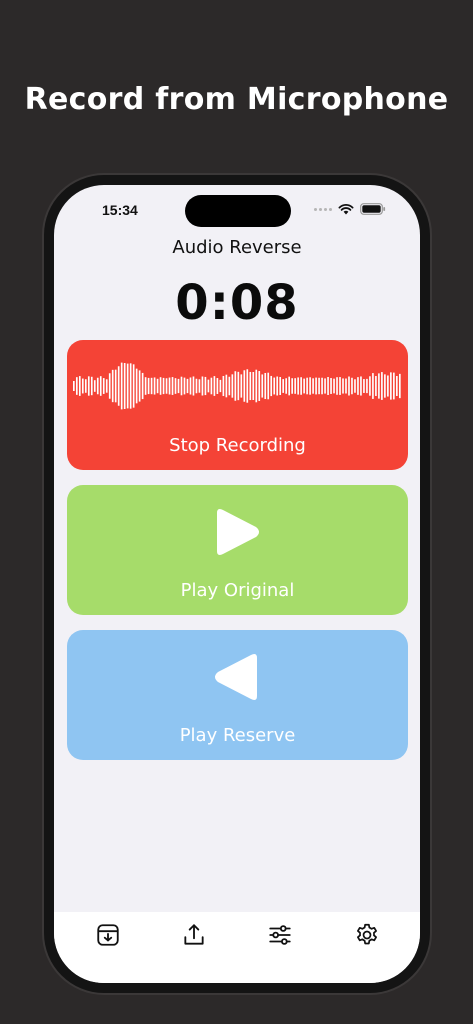 The width and height of the screenshot is (473, 1024). What do you see at coordinates (236, 99) in the screenshot?
I see `promo-headline: Record from Microphone` at bounding box center [236, 99].